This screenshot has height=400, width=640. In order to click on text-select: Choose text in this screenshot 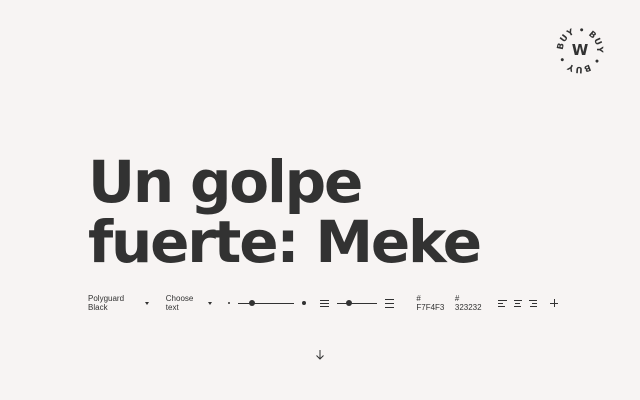, I will do `click(189, 303)`.